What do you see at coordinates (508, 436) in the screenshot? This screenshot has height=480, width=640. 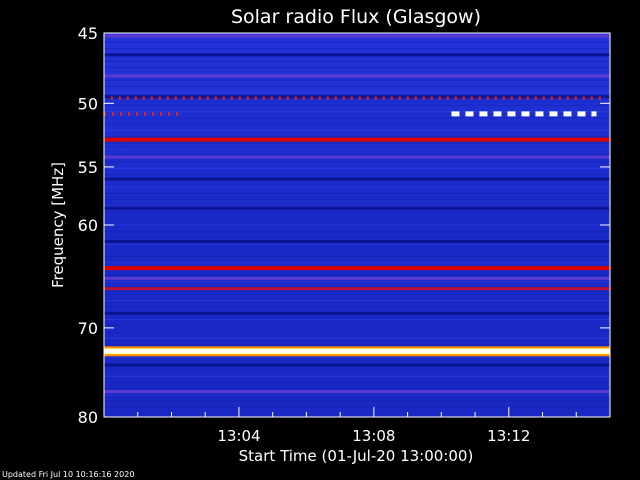 I see `x-tick-label: 13:12` at bounding box center [508, 436].